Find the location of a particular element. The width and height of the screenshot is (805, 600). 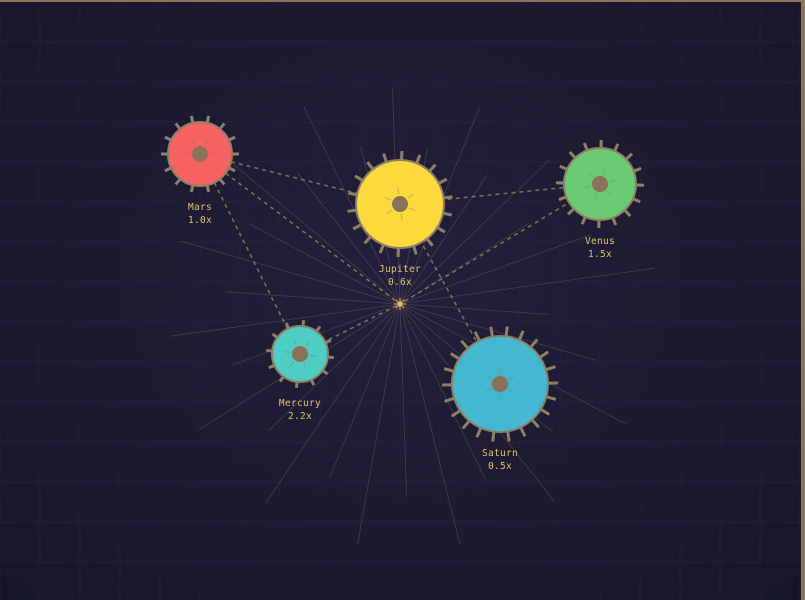

gear-saturn: Saturn 0.5x is located at coordinates (500, 399).